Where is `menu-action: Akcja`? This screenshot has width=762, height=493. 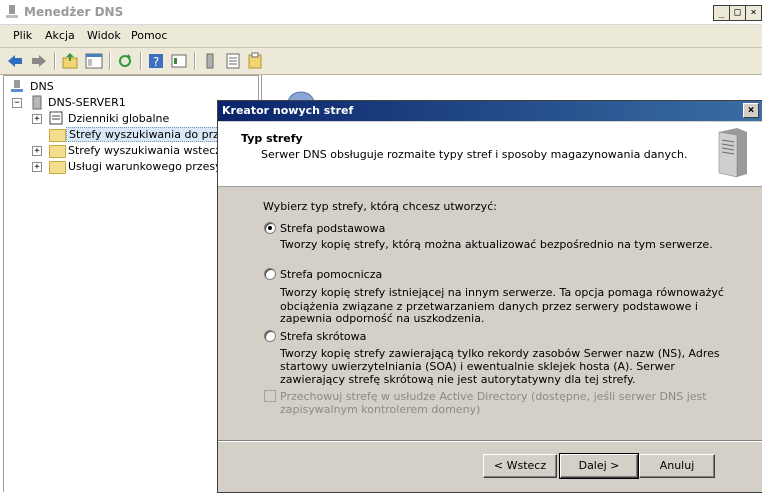
menu-action: Akcja is located at coordinates (60, 35).